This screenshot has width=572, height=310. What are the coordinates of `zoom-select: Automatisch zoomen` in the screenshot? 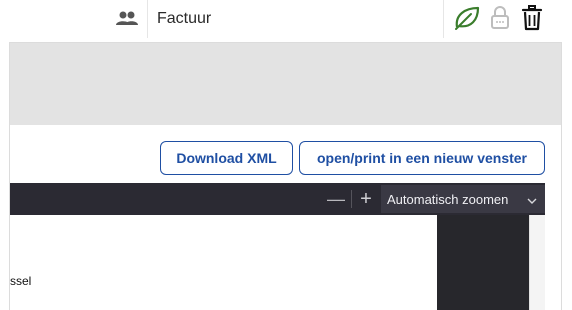 It's located at (463, 199).